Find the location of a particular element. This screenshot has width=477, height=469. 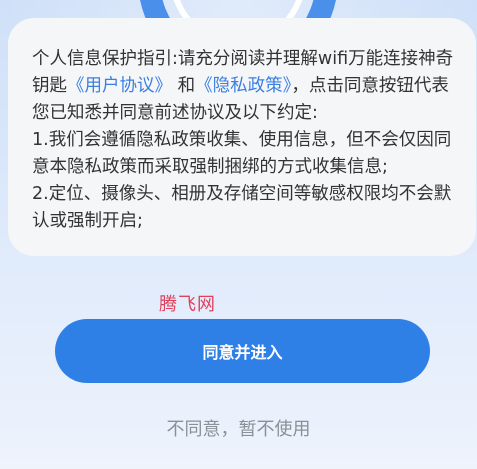

agree-and-enter-button: 同意并进入 is located at coordinates (242, 351).